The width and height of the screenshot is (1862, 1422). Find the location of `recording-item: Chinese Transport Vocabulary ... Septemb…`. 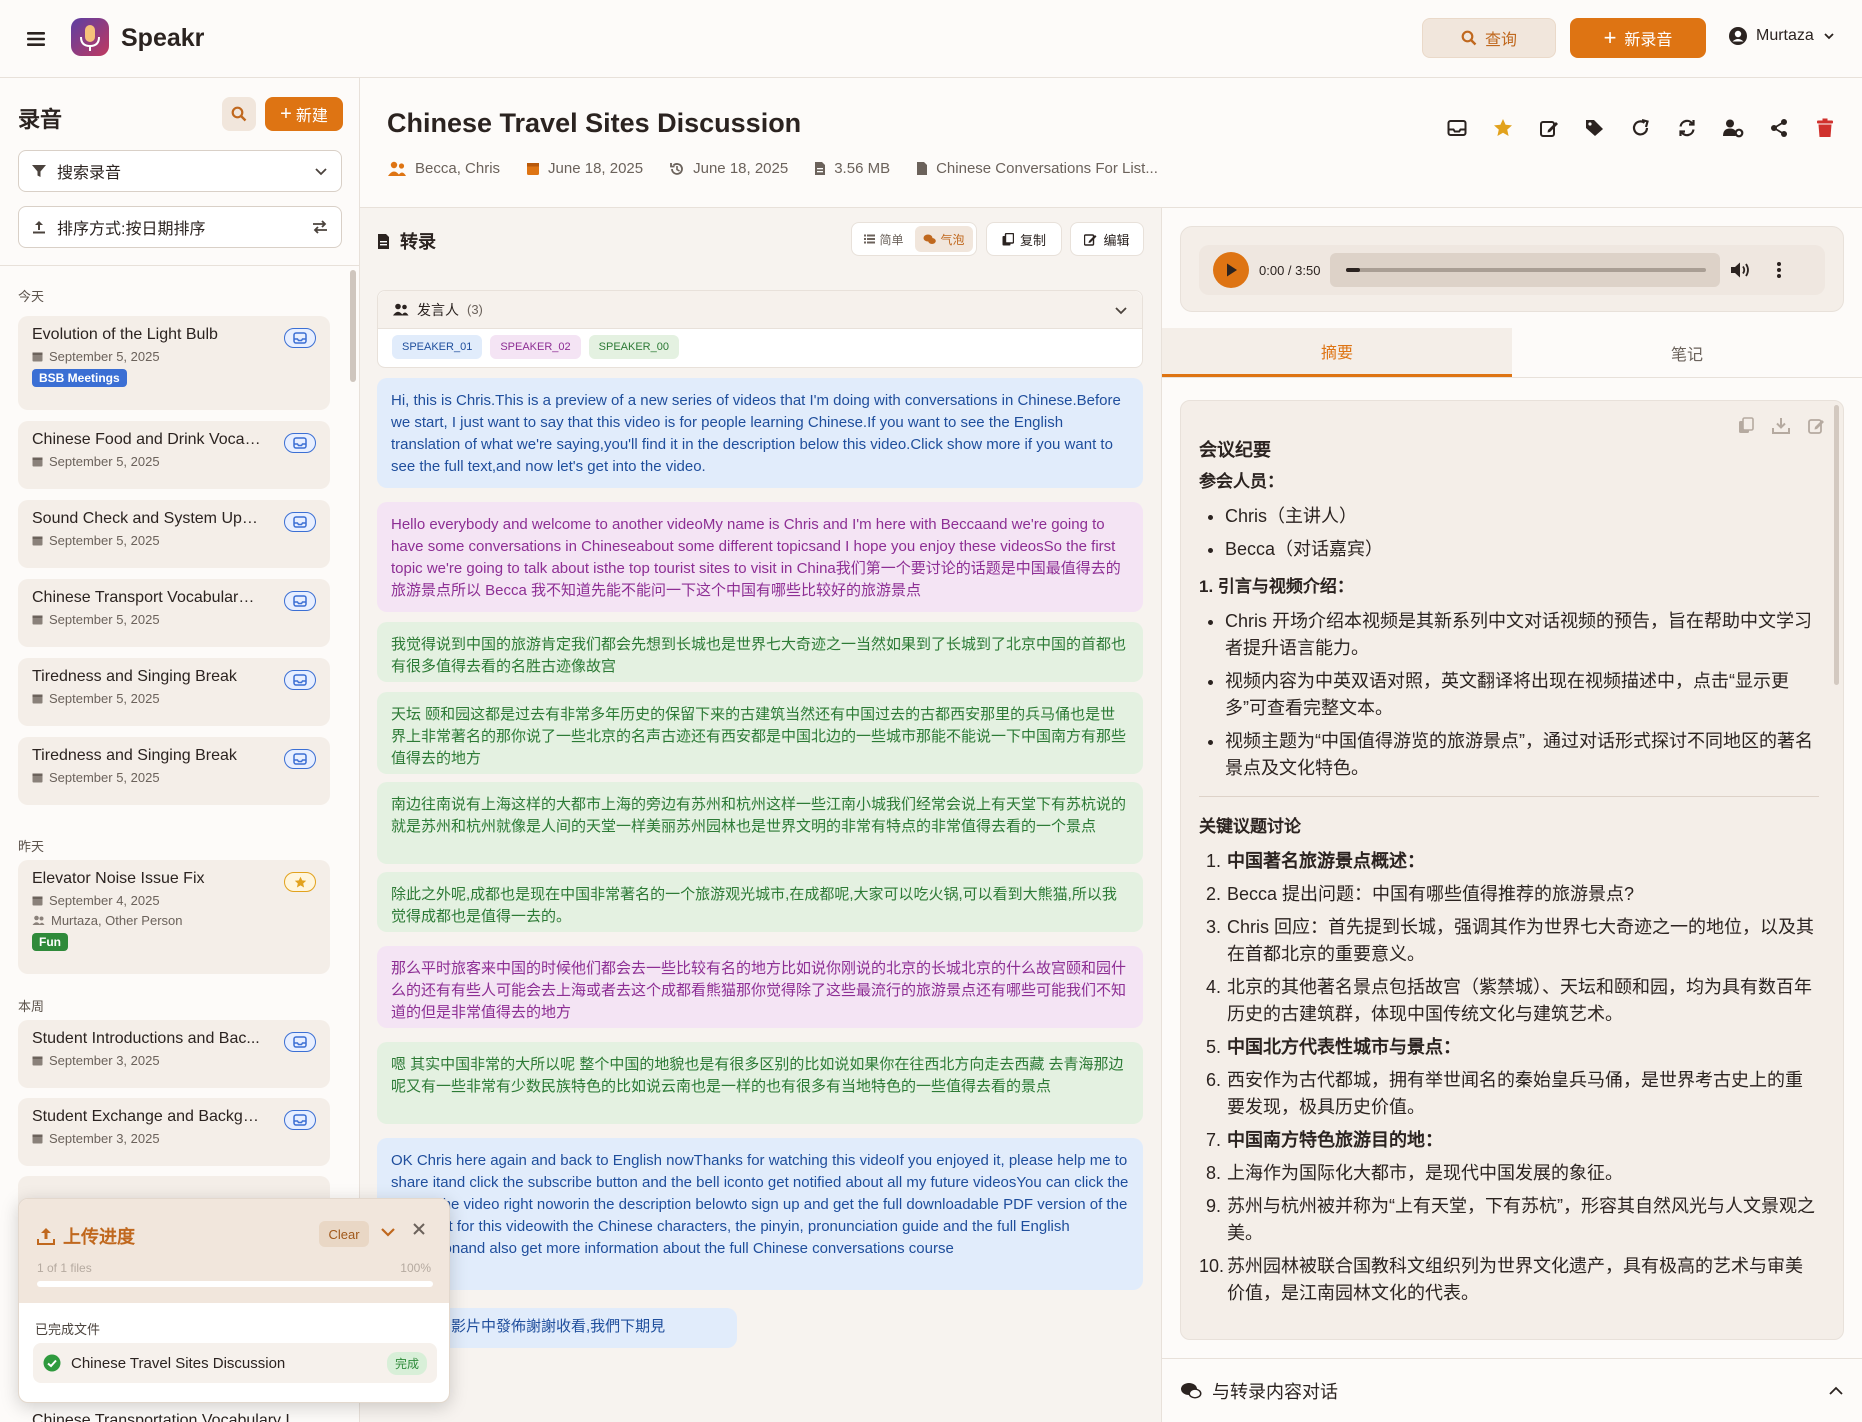

recording-item: Chinese Transport Vocabulary ... Septemb… is located at coordinates (174, 613).